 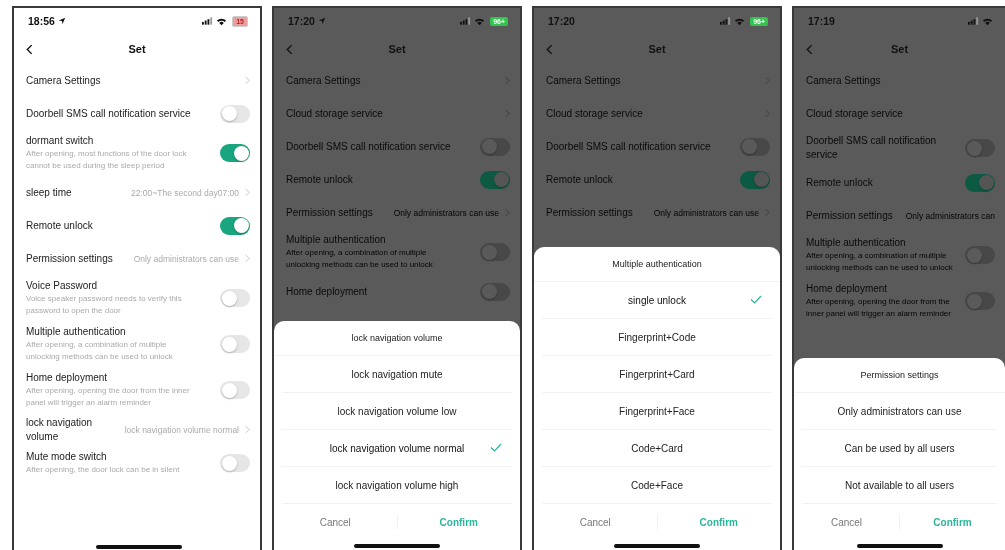 I want to click on setting-label: Voice Password, so click(x=62, y=286).